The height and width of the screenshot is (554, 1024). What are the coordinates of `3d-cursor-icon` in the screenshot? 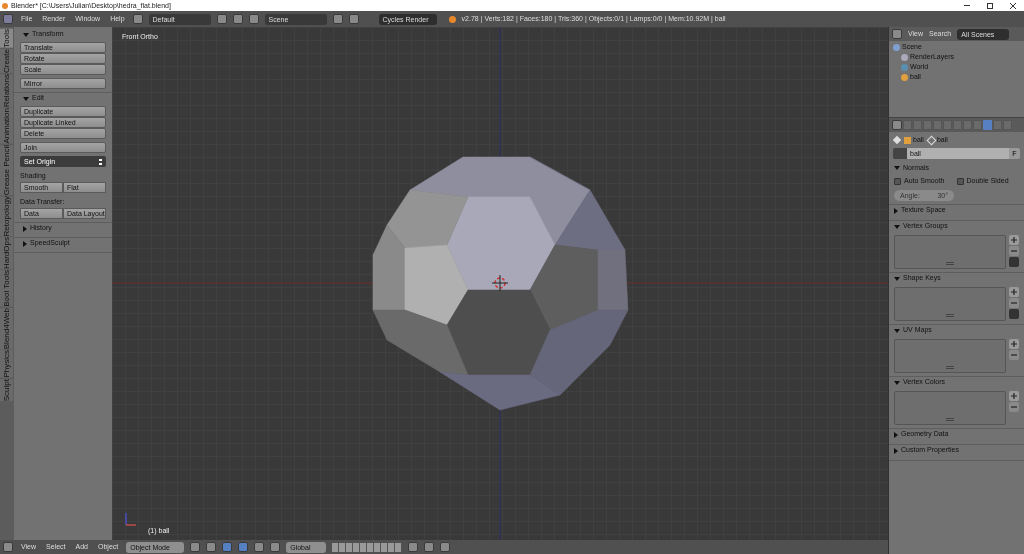 It's located at (500, 283).